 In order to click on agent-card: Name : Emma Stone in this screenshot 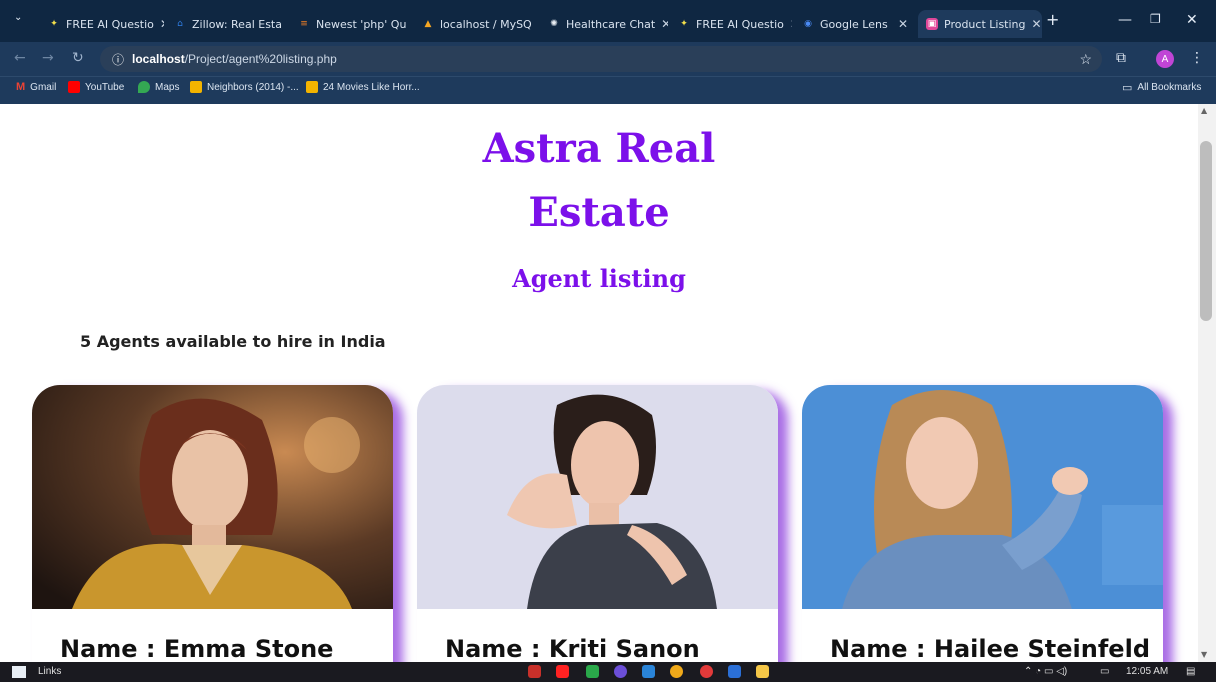, I will do `click(212, 523)`.